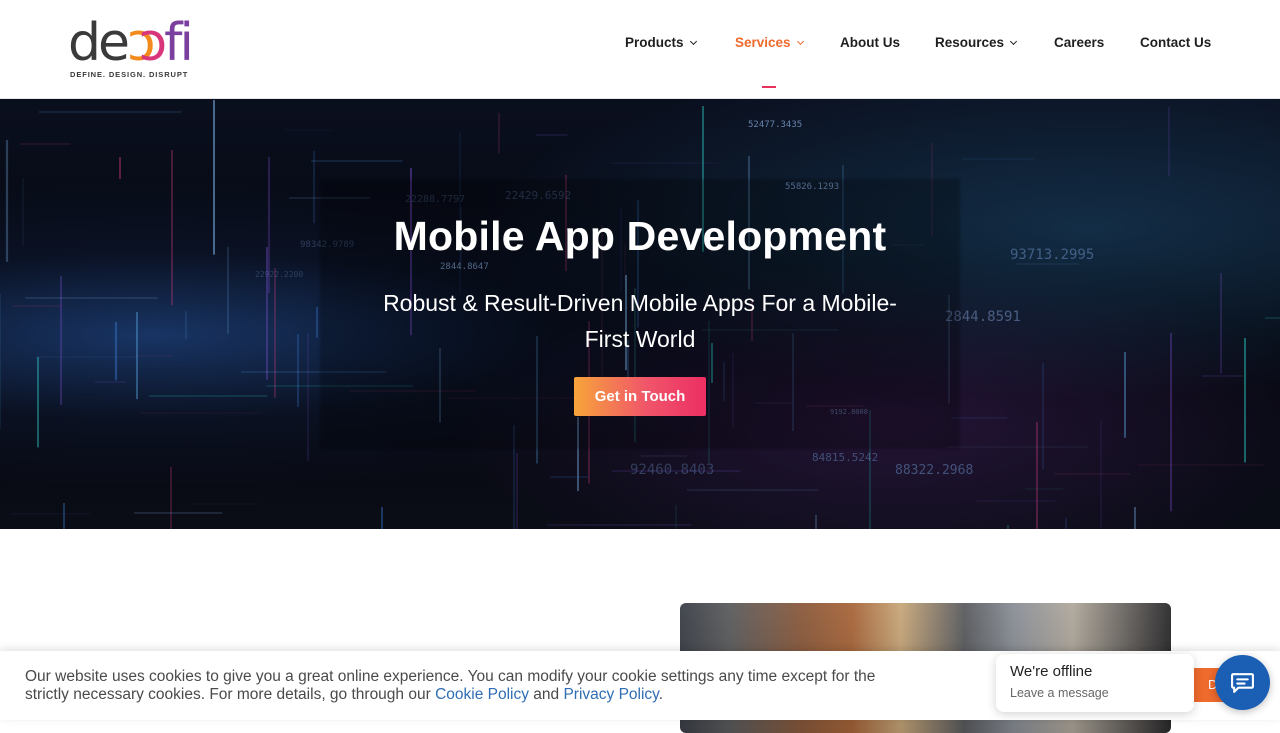 The height and width of the screenshot is (733, 1280). What do you see at coordinates (129, 74) in the screenshot?
I see `logo-tagline: DEFINE. DESIGN. DISRUPT` at bounding box center [129, 74].